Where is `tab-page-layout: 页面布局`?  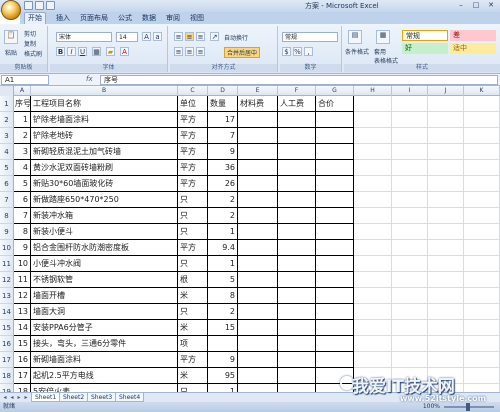 tab-page-layout: 页面布局 is located at coordinates (94, 18).